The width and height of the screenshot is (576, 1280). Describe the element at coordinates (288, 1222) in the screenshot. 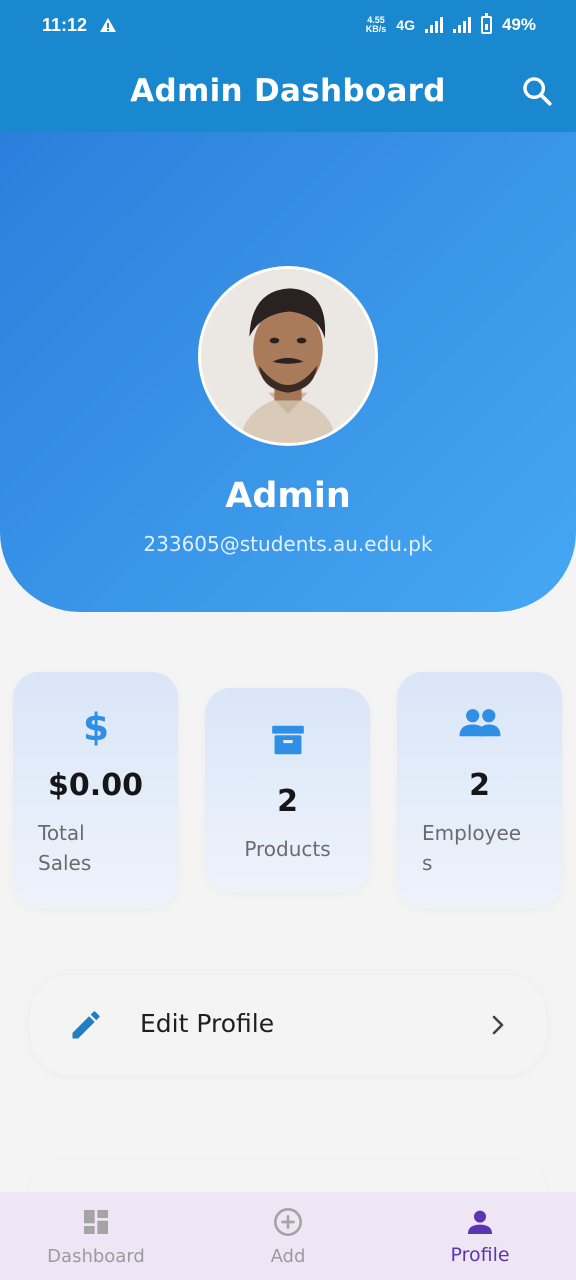

I see `add-circle-icon` at that location.